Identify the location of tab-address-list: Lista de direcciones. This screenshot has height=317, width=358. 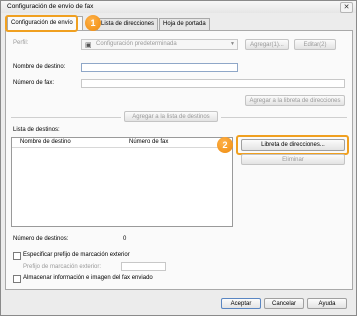
(128, 24).